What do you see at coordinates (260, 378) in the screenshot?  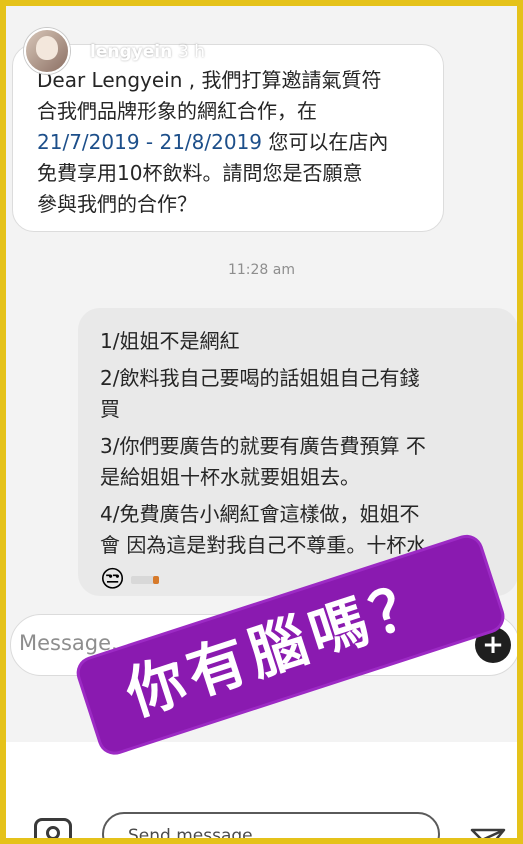 I see `outgoing-line-2: 2/飲料我自己要喝的話姐姐自己有錢` at bounding box center [260, 378].